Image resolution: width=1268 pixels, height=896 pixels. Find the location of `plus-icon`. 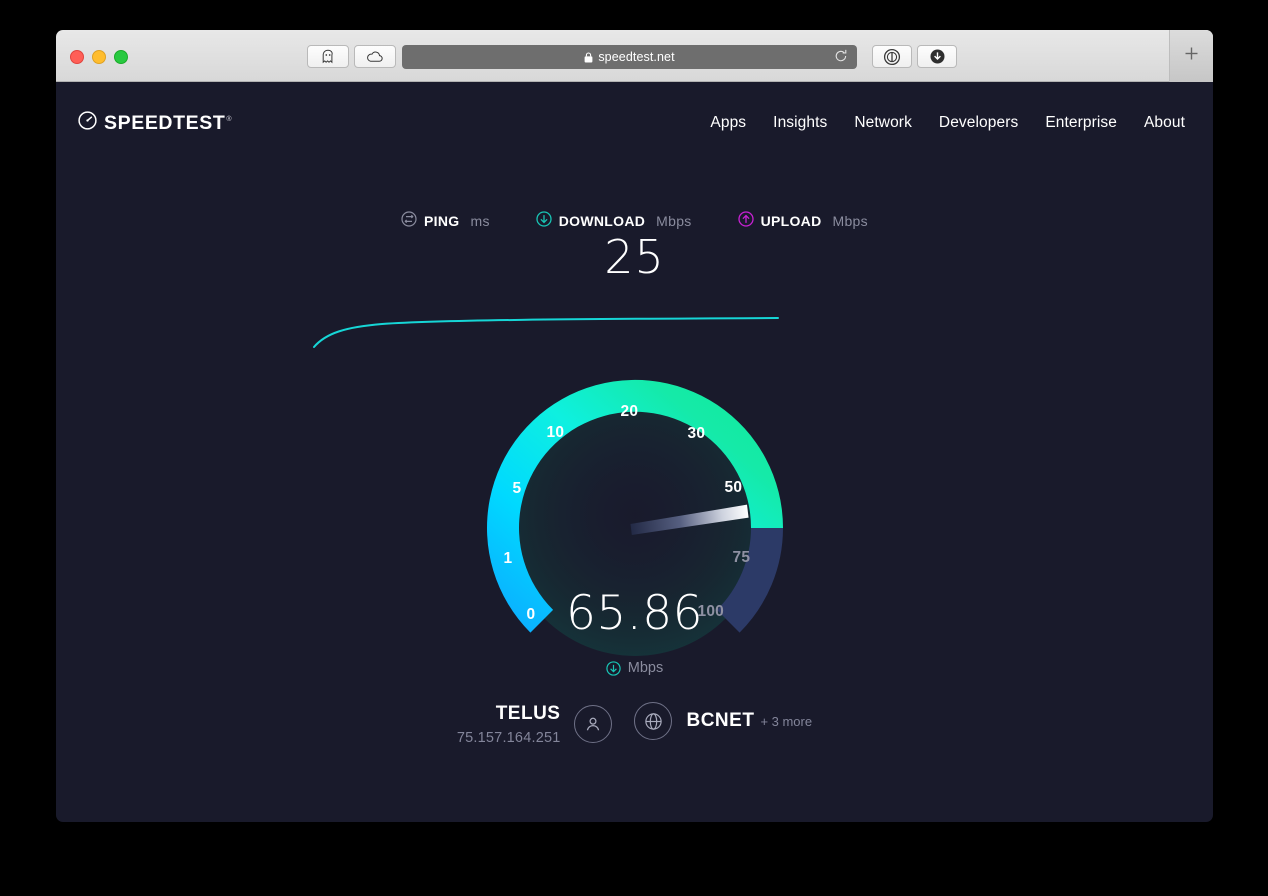

plus-icon is located at coordinates (1191, 56).